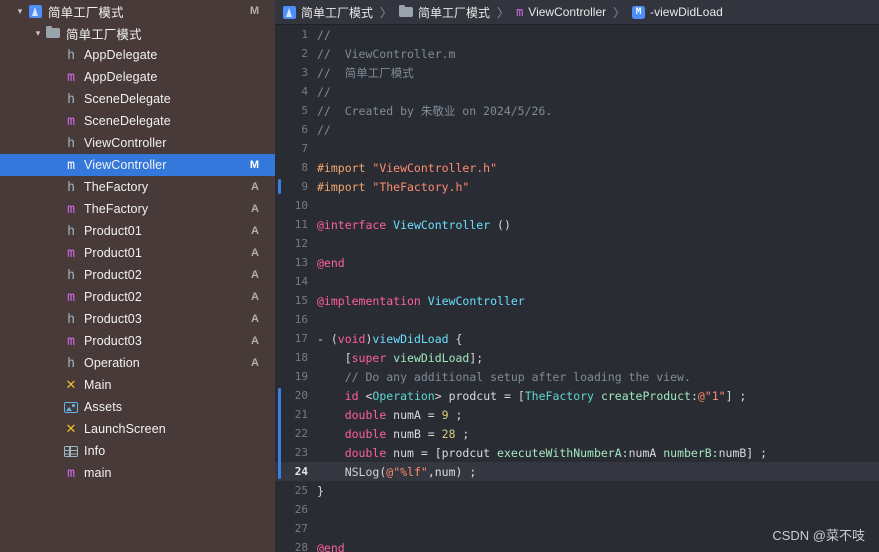 The image size is (879, 552). What do you see at coordinates (255, 275) in the screenshot?
I see `status-badge: A` at bounding box center [255, 275].